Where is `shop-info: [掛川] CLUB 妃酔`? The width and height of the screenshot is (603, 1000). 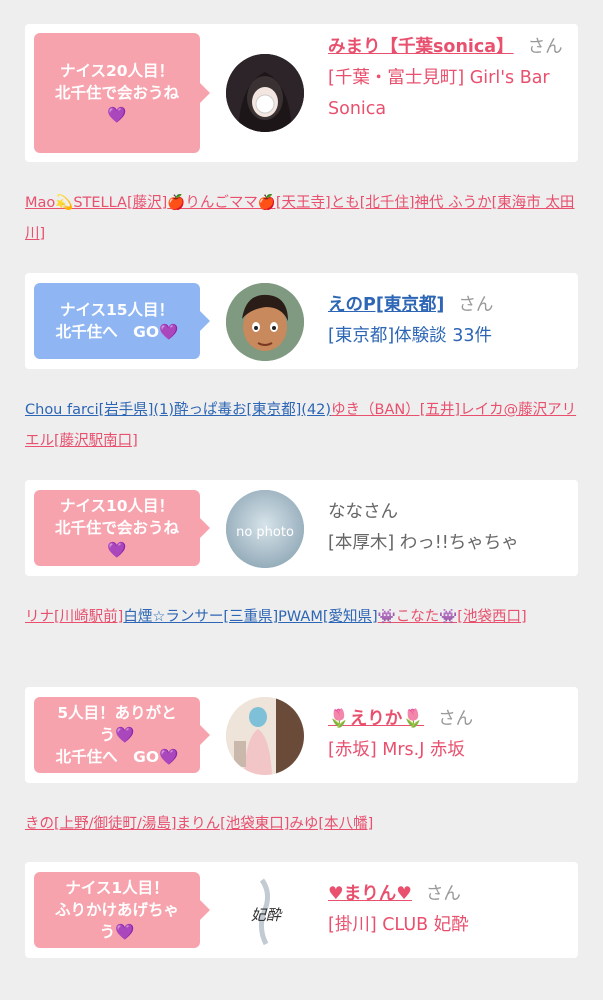 shop-info: [掛川] CLUB 妃酔 is located at coordinates (448, 925).